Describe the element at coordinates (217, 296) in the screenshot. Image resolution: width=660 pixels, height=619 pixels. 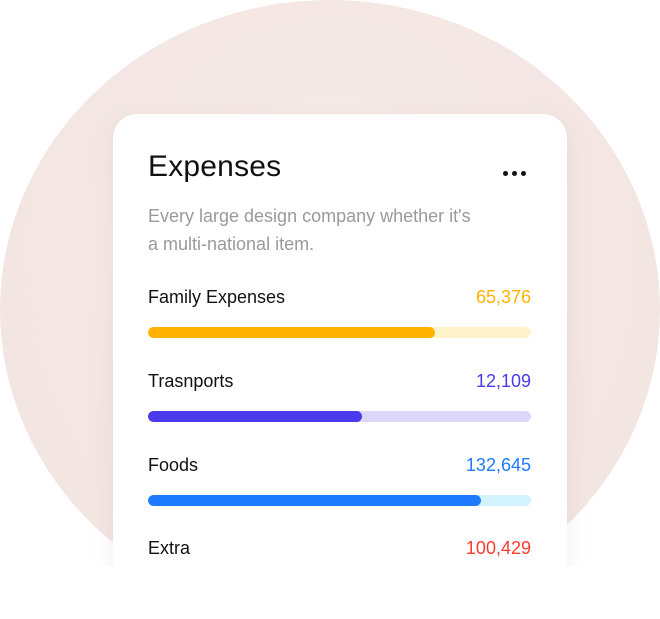
I see `expense-label: Family Expenses` at that location.